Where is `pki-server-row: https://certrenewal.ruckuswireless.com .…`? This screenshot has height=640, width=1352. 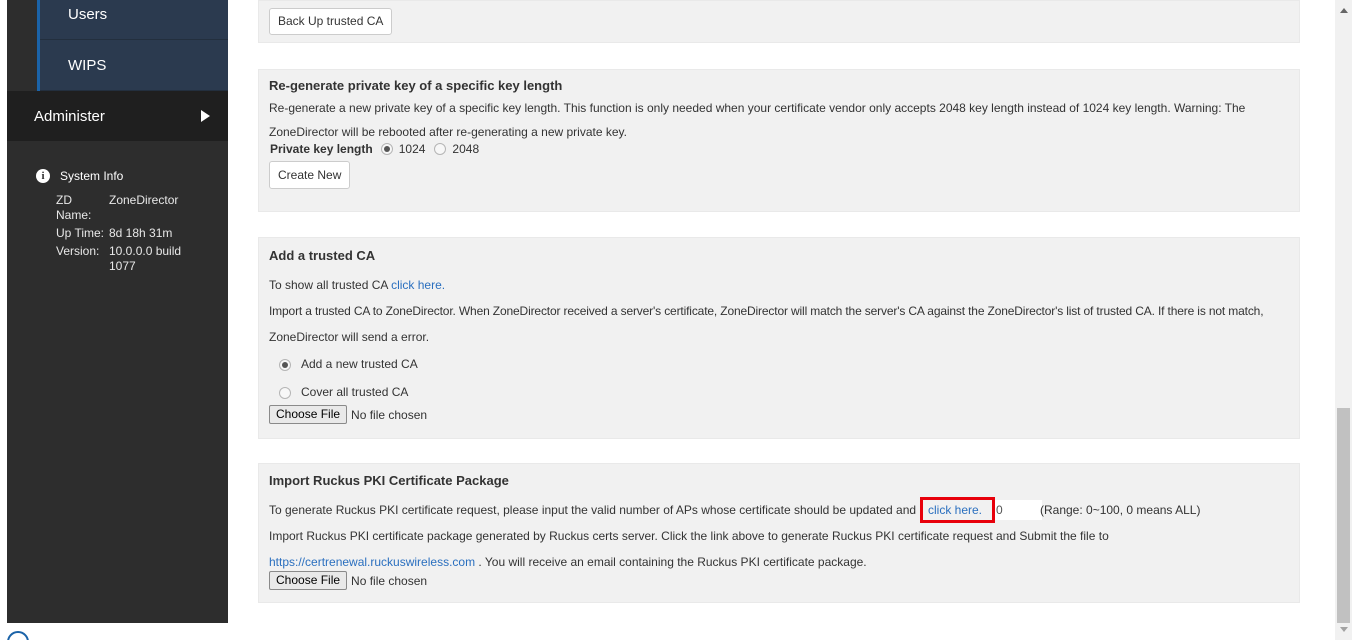 pki-server-row: https://certrenewal.ruckuswireless.com .… is located at coordinates (779, 562).